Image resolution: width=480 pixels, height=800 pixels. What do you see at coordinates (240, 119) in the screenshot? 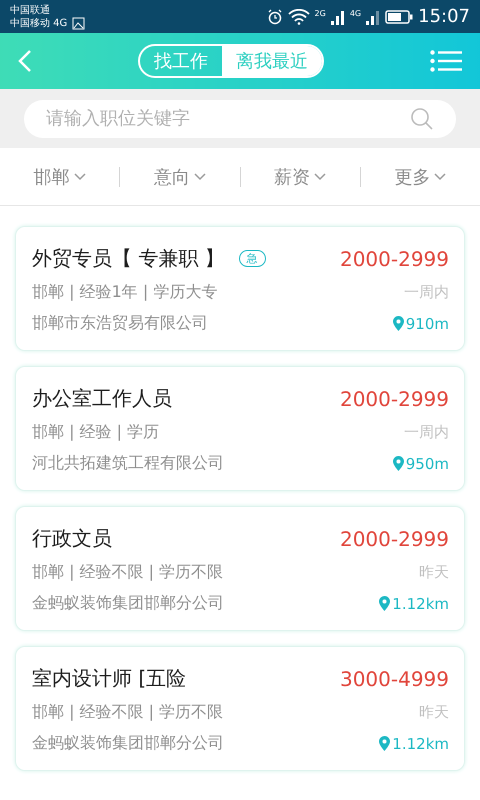
I see `search-field: 请输入职位关键字` at bounding box center [240, 119].